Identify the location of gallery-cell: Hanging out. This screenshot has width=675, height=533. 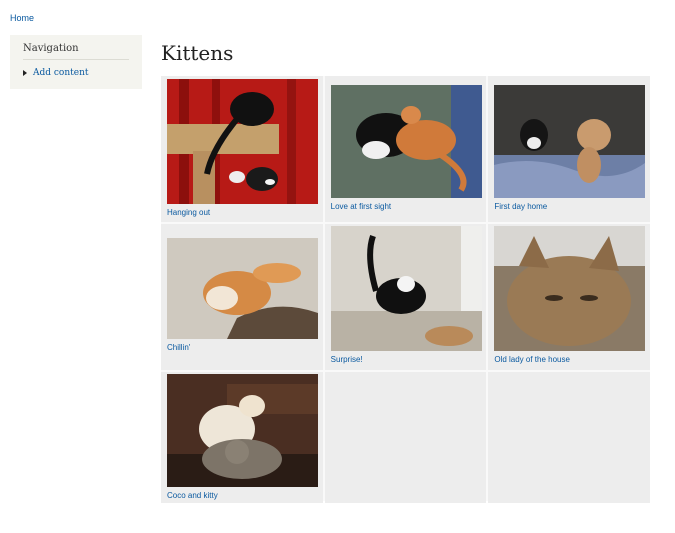
(242, 149).